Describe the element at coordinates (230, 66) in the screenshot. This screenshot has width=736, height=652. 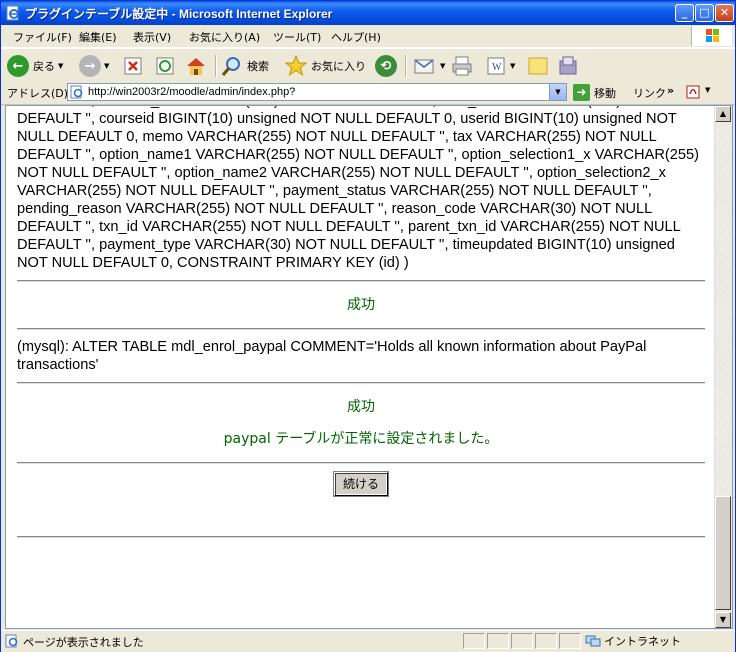
I see `search-icon` at that location.